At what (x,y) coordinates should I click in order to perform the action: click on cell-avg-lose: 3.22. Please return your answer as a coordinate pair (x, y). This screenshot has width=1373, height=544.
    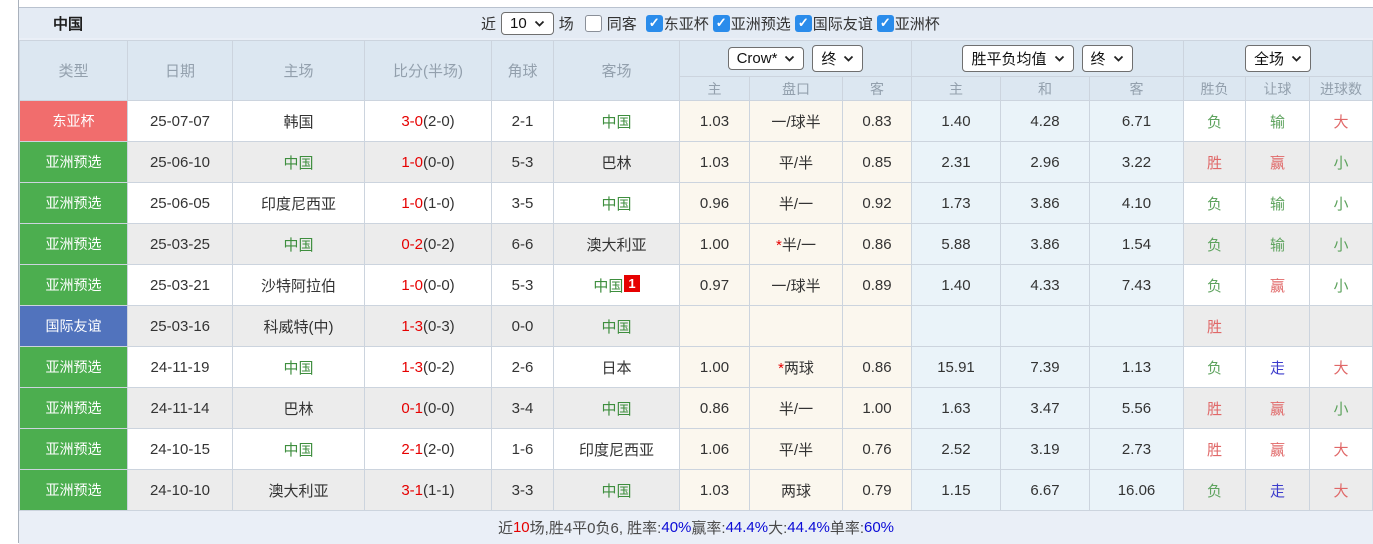
    Looking at the image, I should click on (1136, 162).